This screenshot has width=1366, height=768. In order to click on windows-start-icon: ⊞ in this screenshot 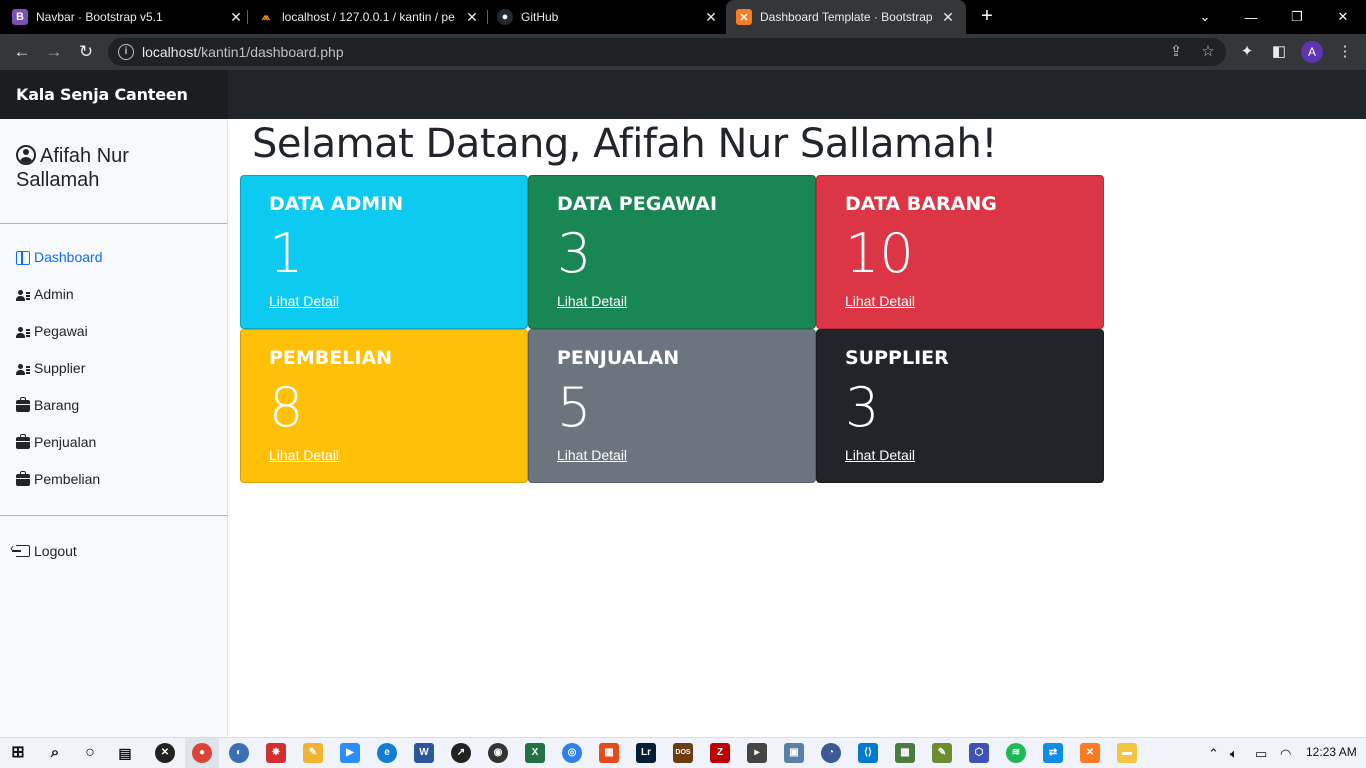, I will do `click(18, 753)`.